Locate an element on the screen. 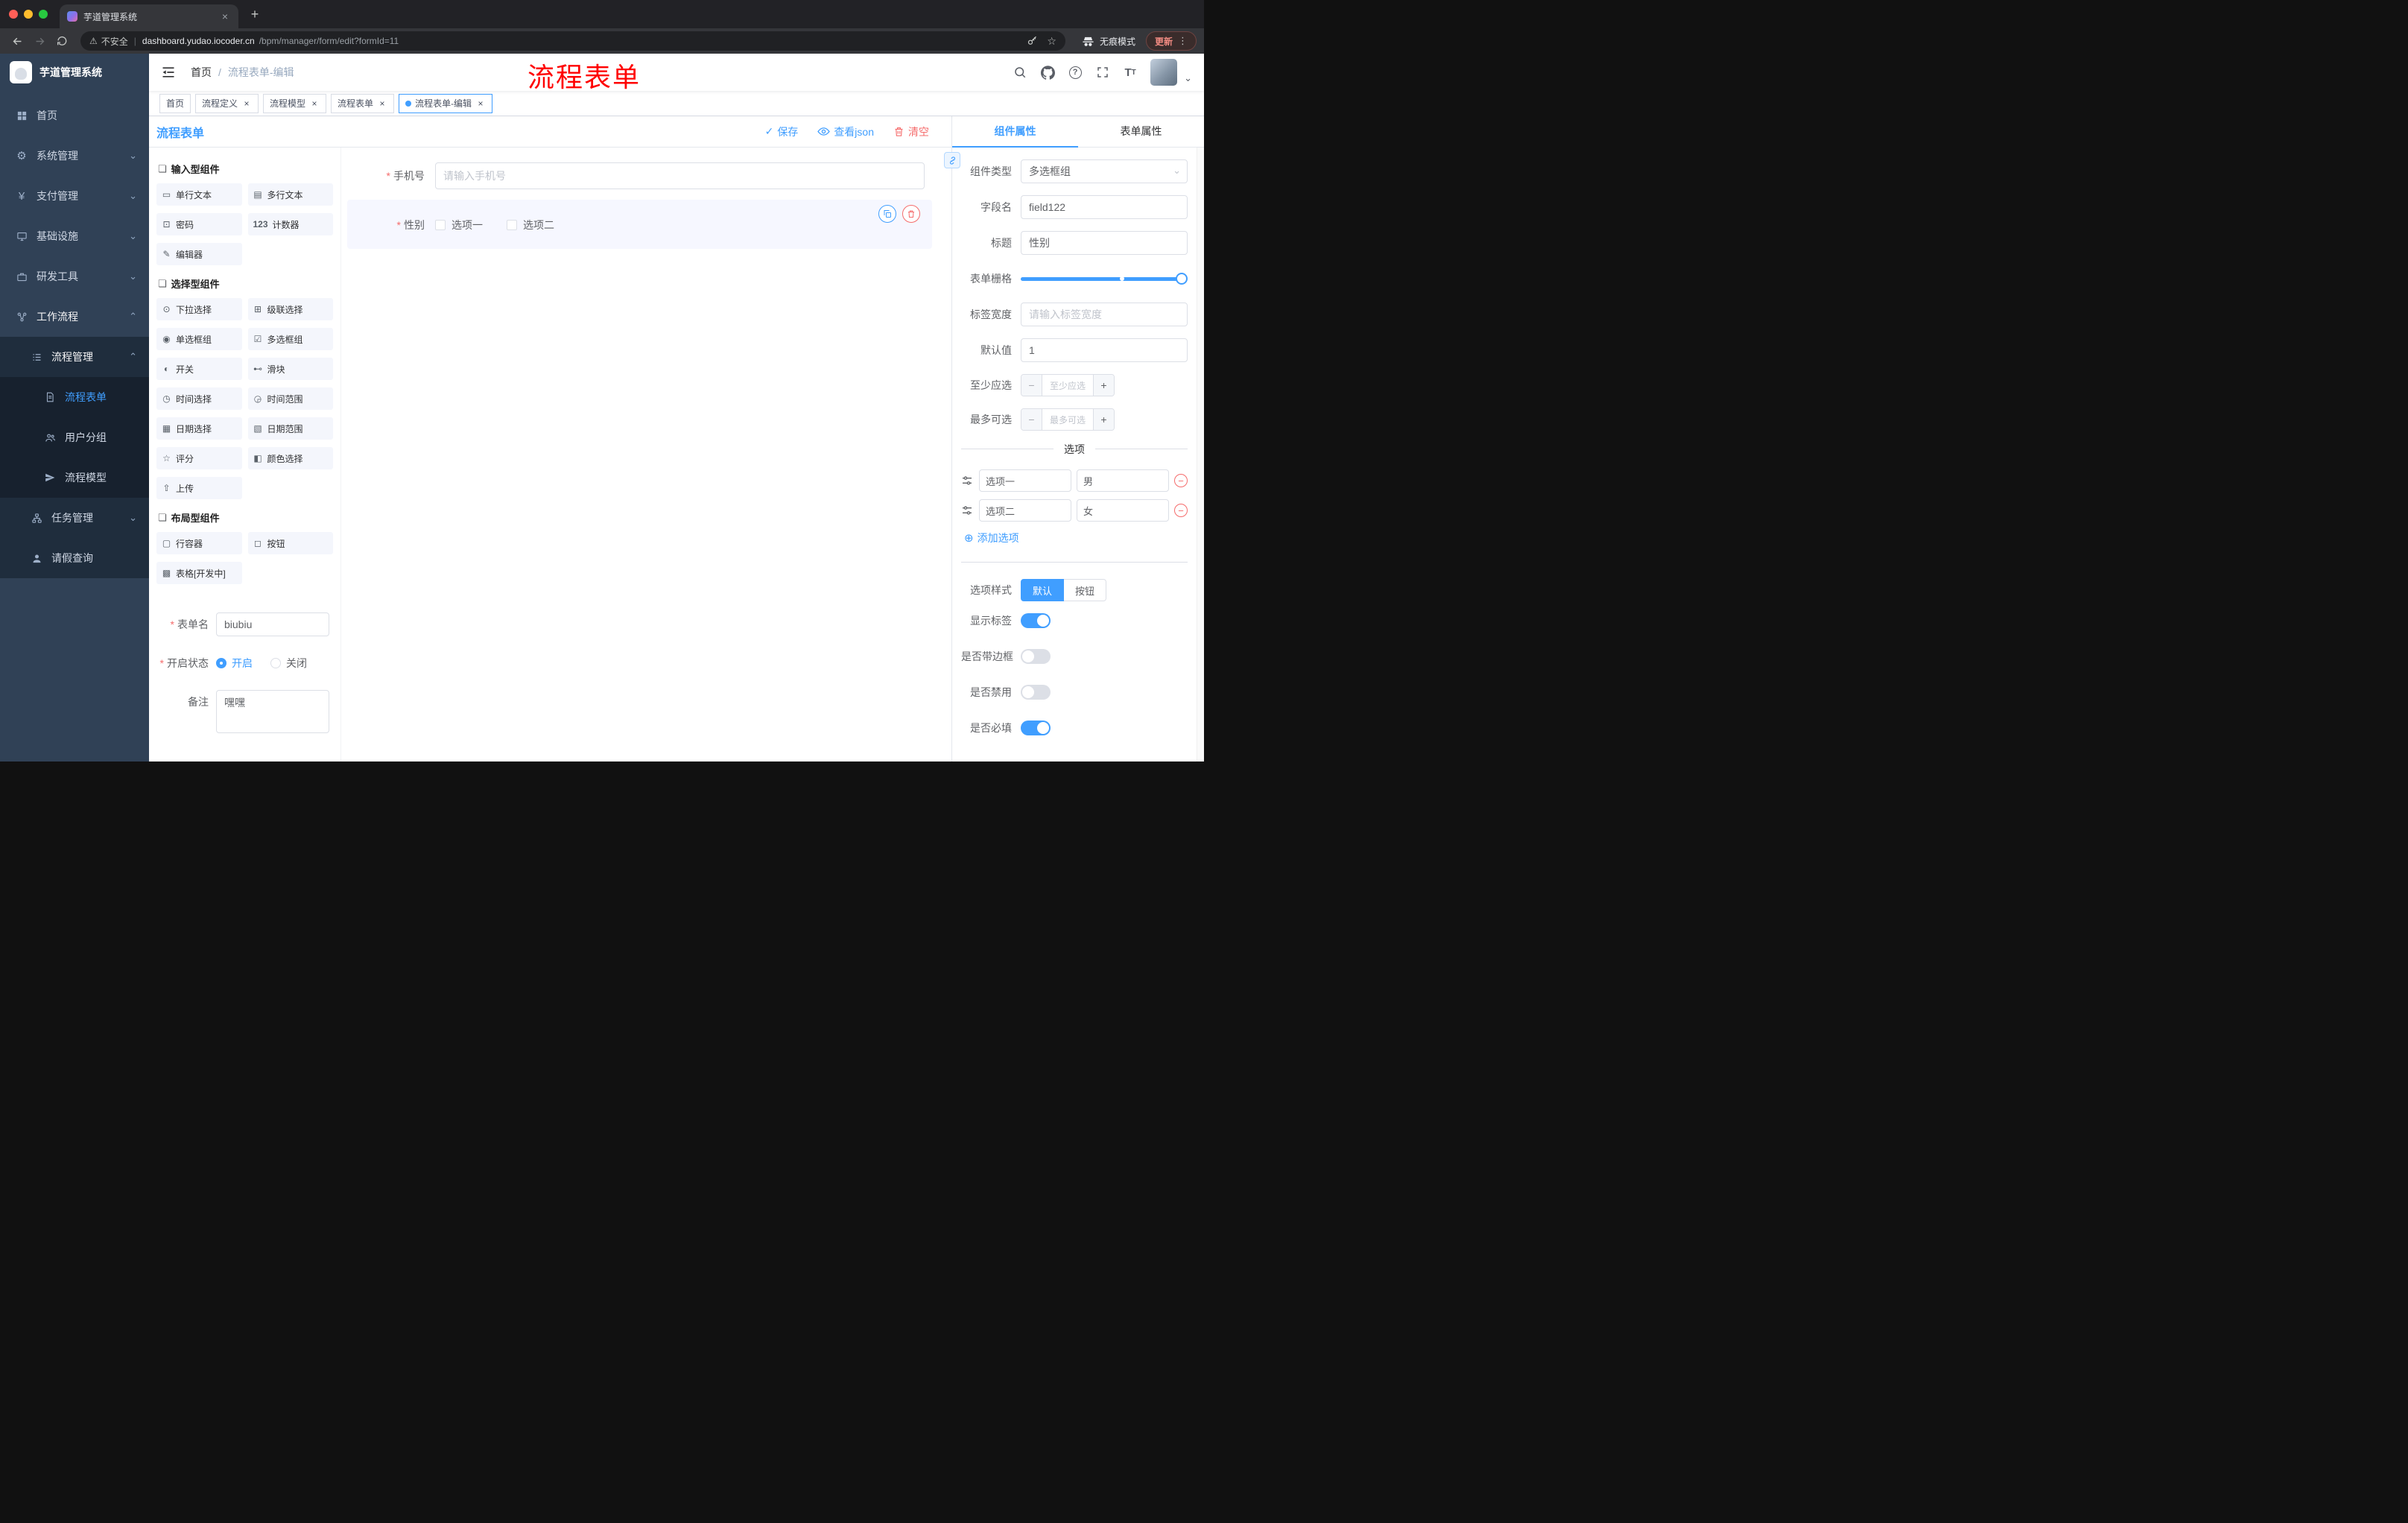 The height and width of the screenshot is (1523, 2408). new-tab-button: + is located at coordinates (254, 15).